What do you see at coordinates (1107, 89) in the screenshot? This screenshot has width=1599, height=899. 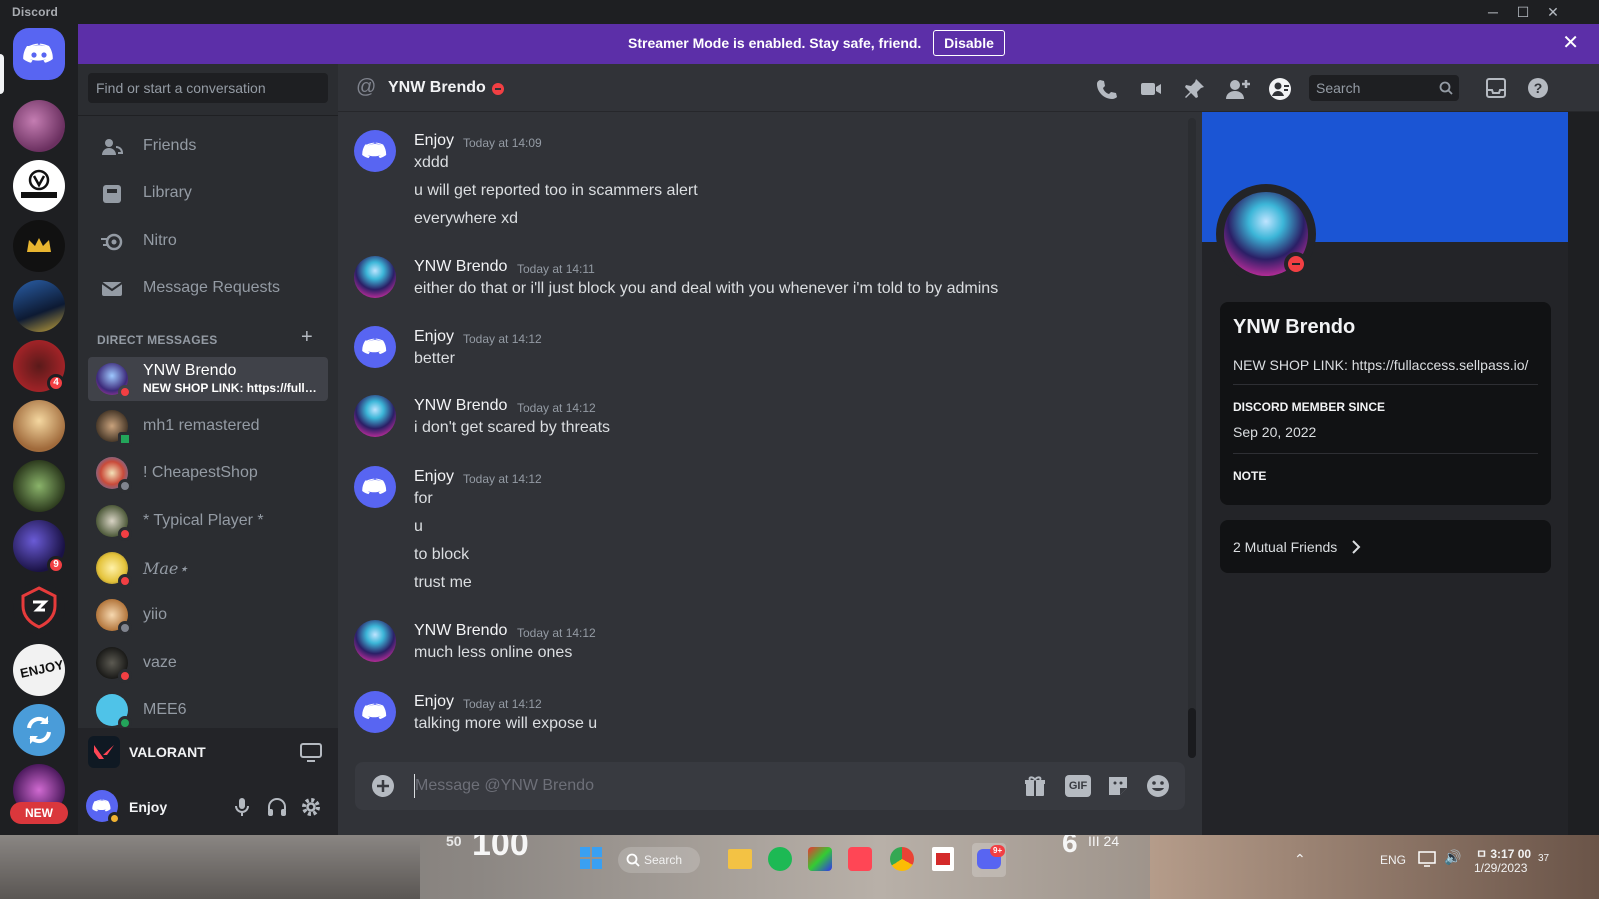 I see `voice-call-icon` at bounding box center [1107, 89].